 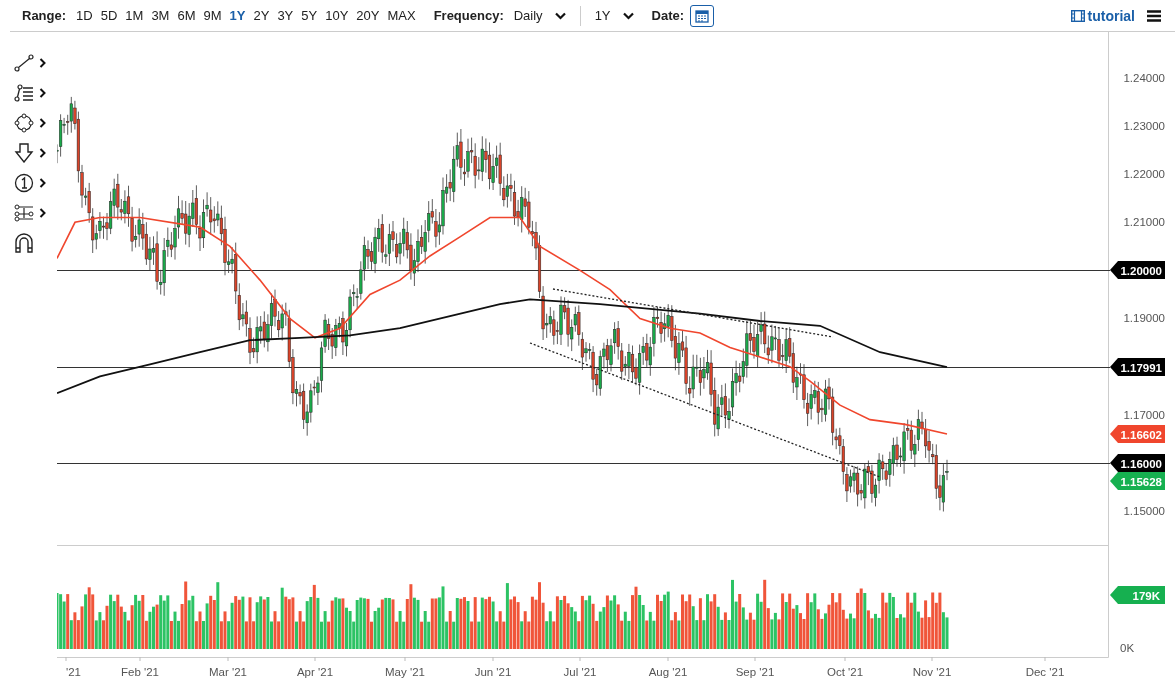 I want to click on time-axis-label: Apr '21, so click(x=315, y=672).